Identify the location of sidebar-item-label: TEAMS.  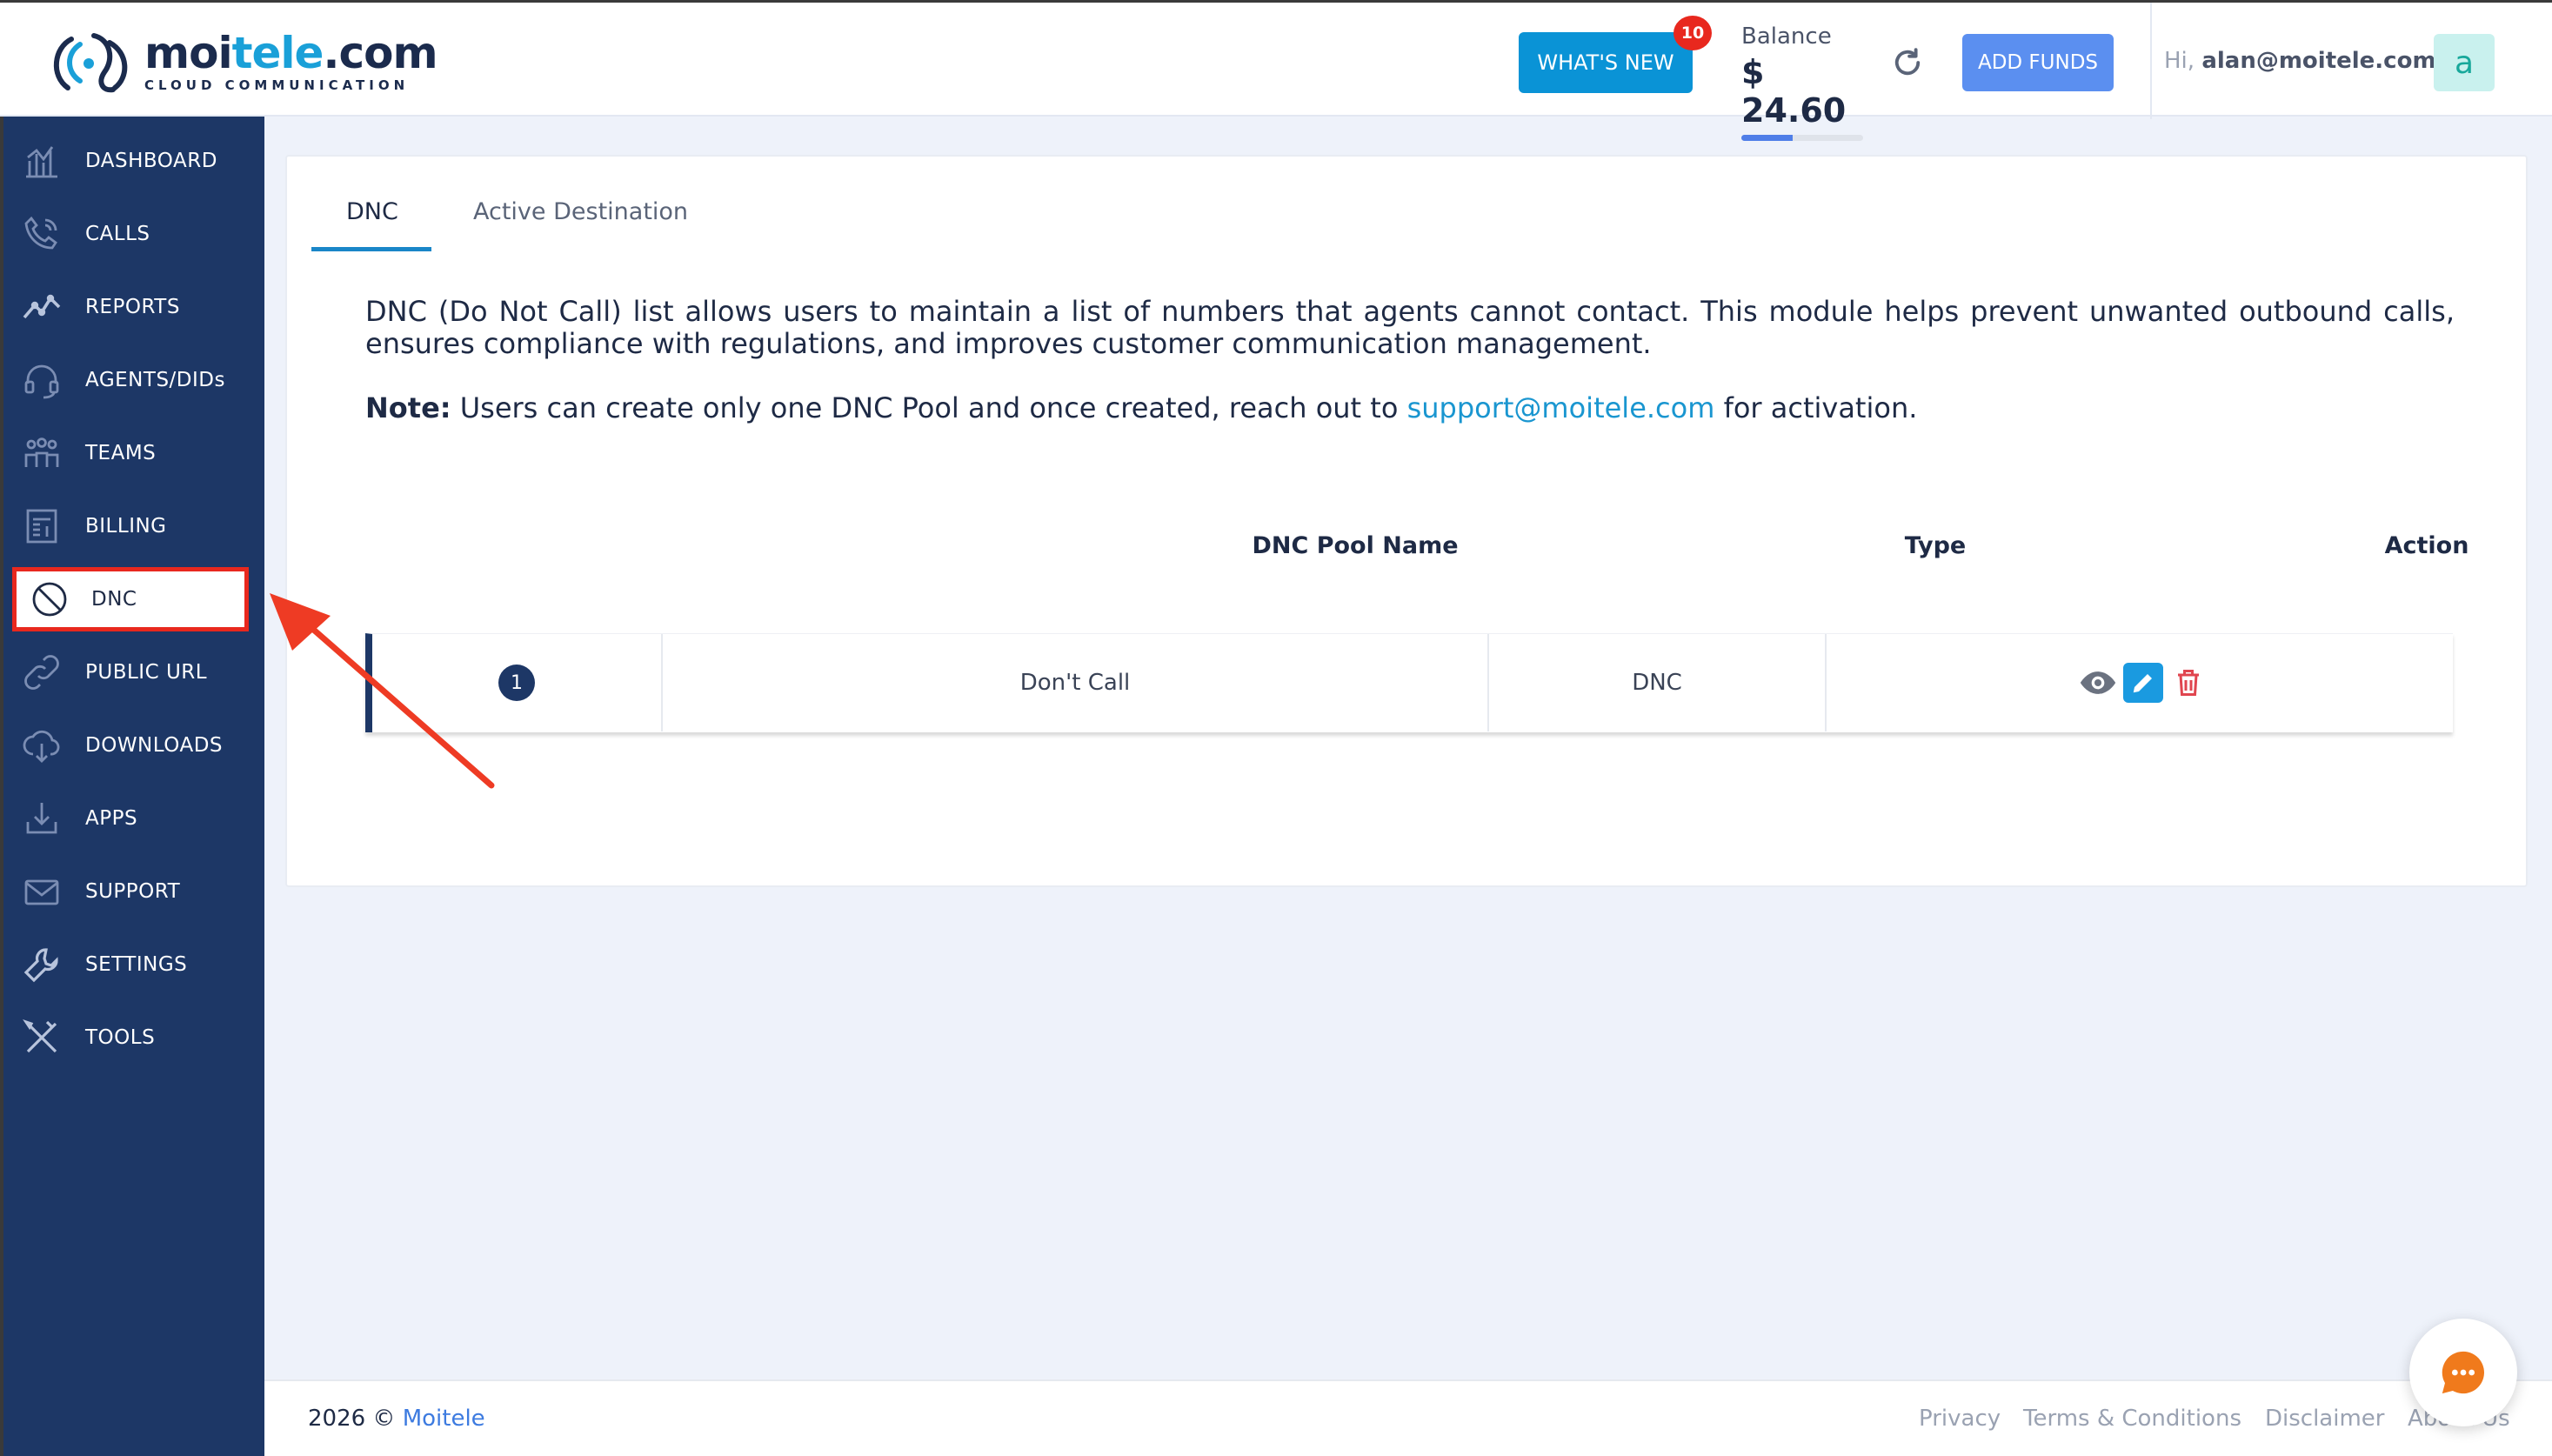
(121, 453).